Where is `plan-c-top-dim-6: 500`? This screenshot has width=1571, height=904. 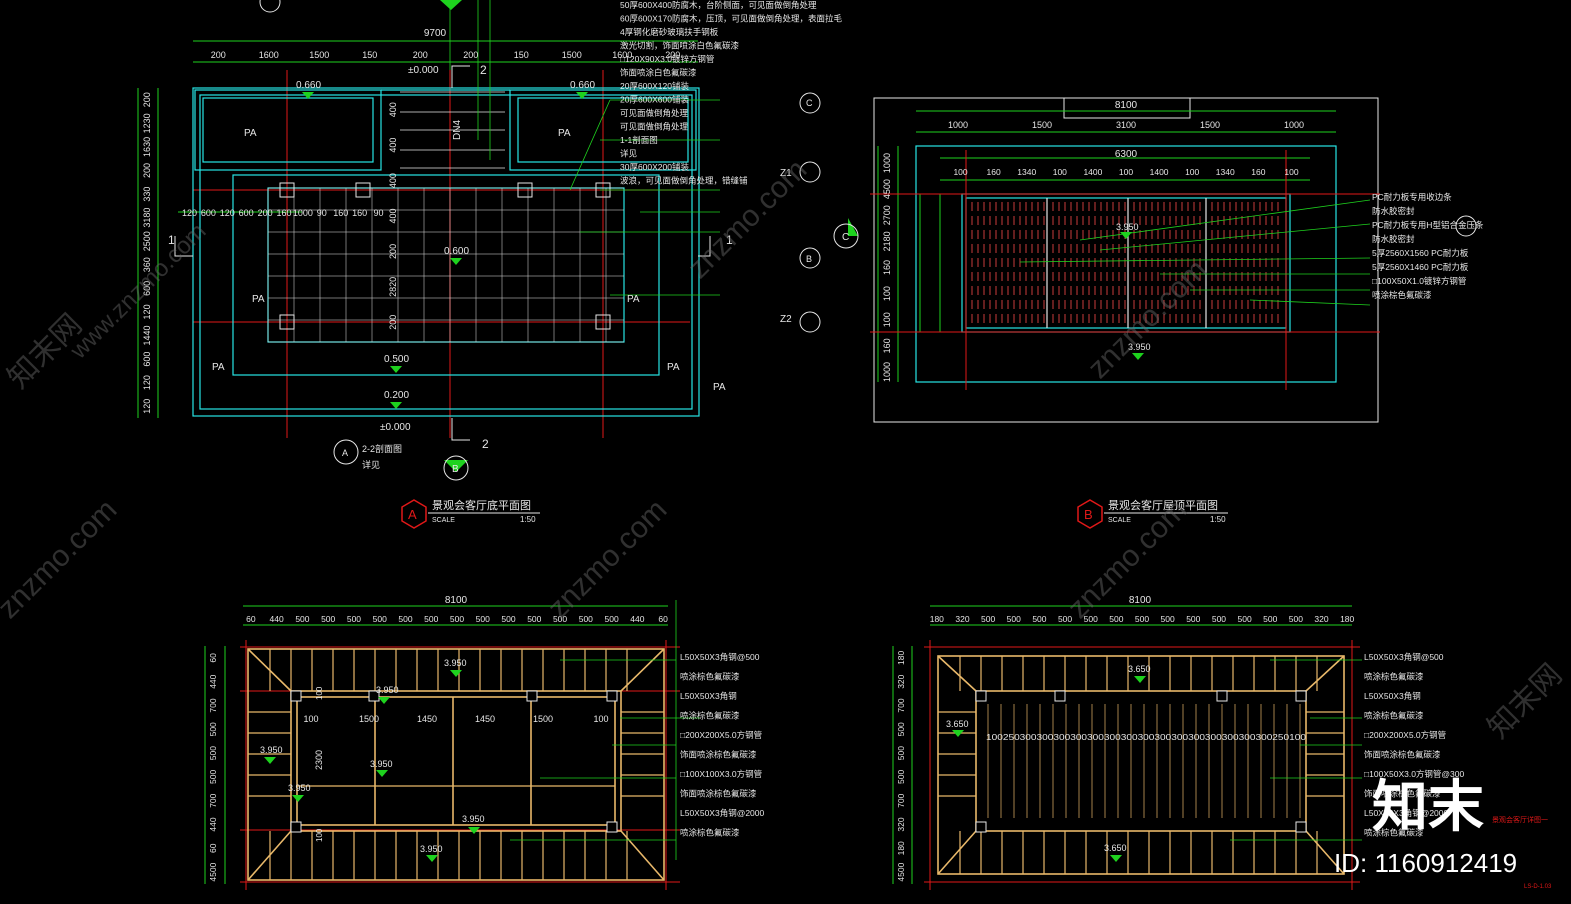 plan-c-top-dim-6: 500 is located at coordinates (405, 619).